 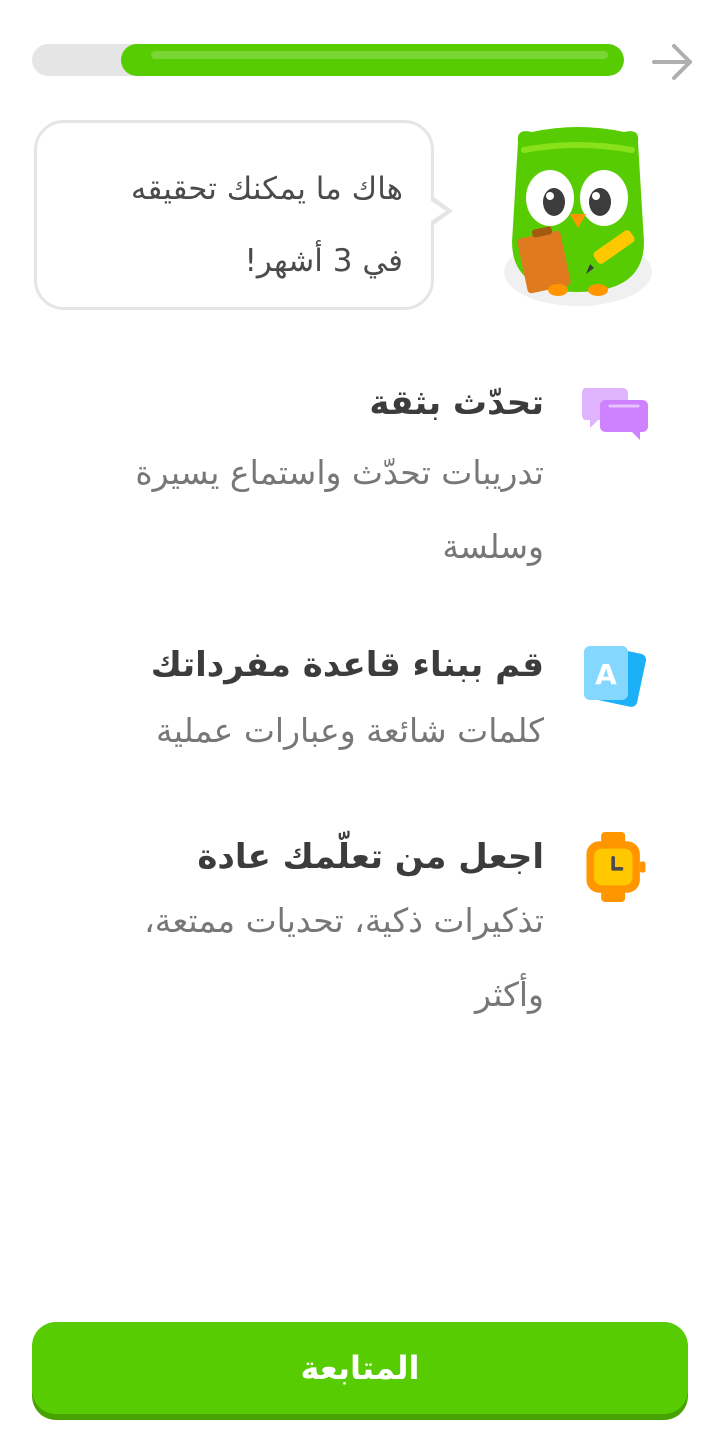 I want to click on speech-bubble: هاك ما يمكنك تحقيقه في 3 أشهر!, so click(x=243, y=215).